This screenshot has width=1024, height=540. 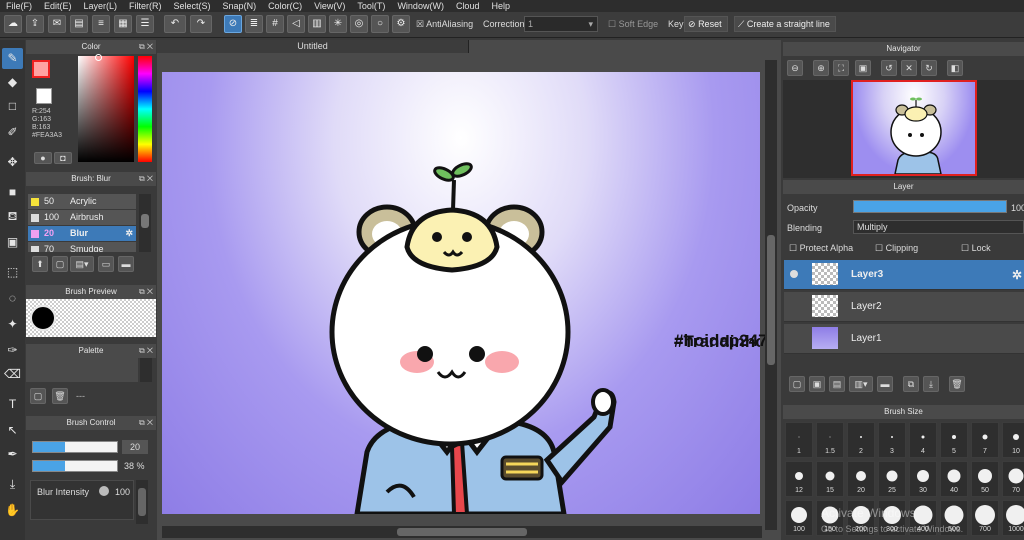 What do you see at coordinates (861, 384) in the screenshot?
I see `layer-menu-icon: ▥▾` at bounding box center [861, 384].